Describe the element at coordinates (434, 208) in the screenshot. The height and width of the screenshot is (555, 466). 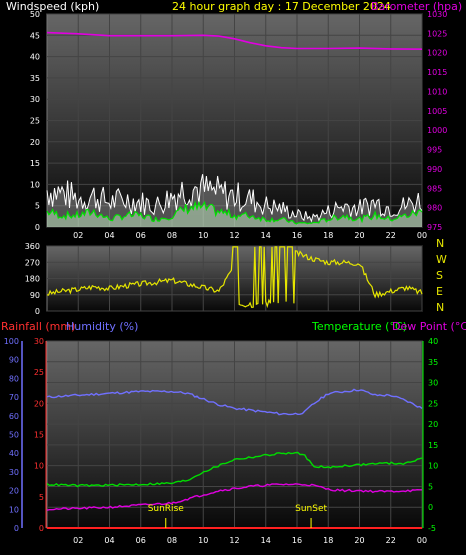
I see `barometer-tick-label: 980` at that location.